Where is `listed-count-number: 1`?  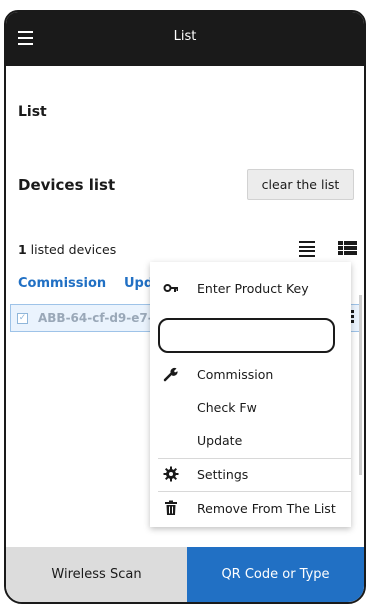 listed-count-number: 1 is located at coordinates (22, 249).